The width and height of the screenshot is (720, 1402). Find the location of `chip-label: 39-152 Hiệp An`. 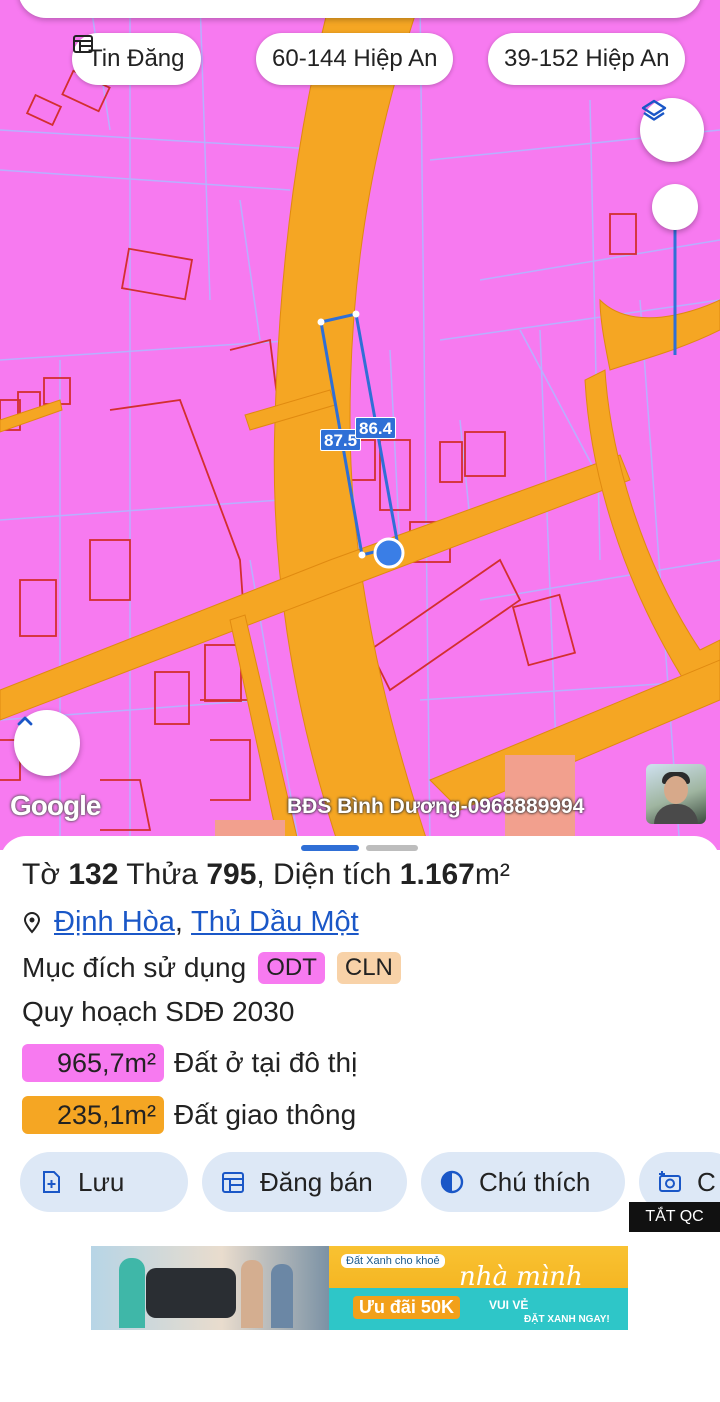

chip-label: 39-152 Hiệp An is located at coordinates (587, 58).